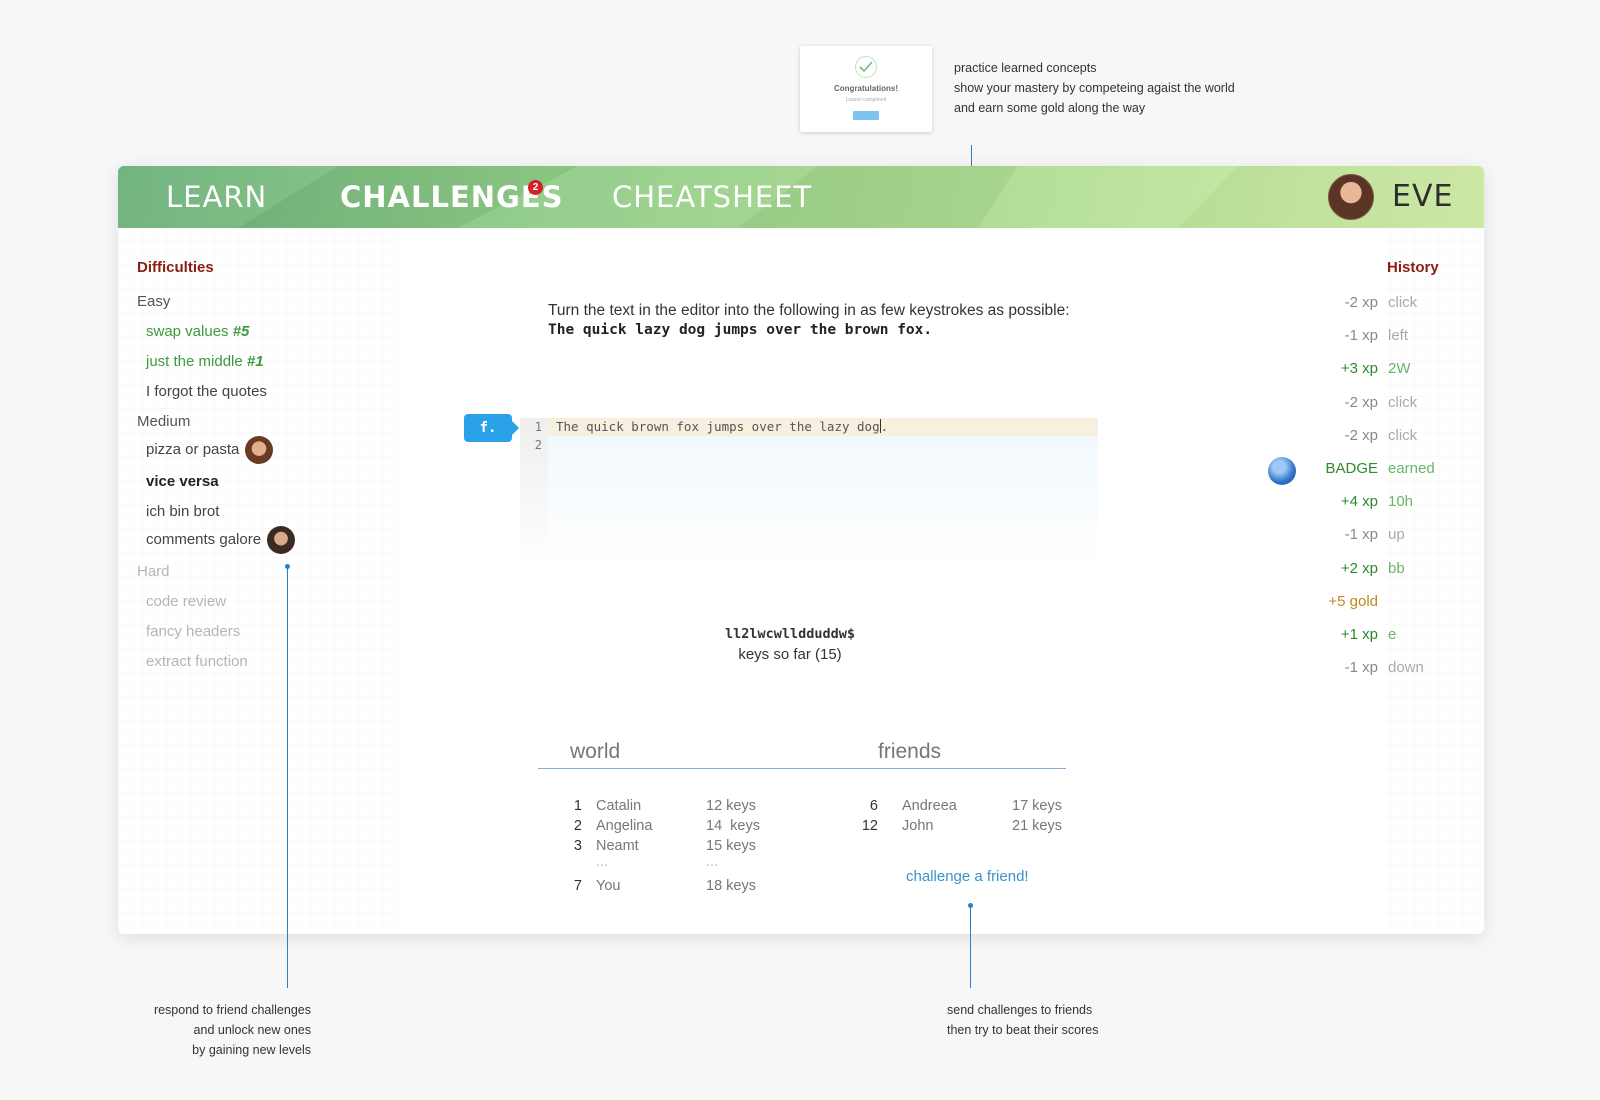  Describe the element at coordinates (182, 511) in the screenshot. I see `challenge-item: ich bin brot` at that location.